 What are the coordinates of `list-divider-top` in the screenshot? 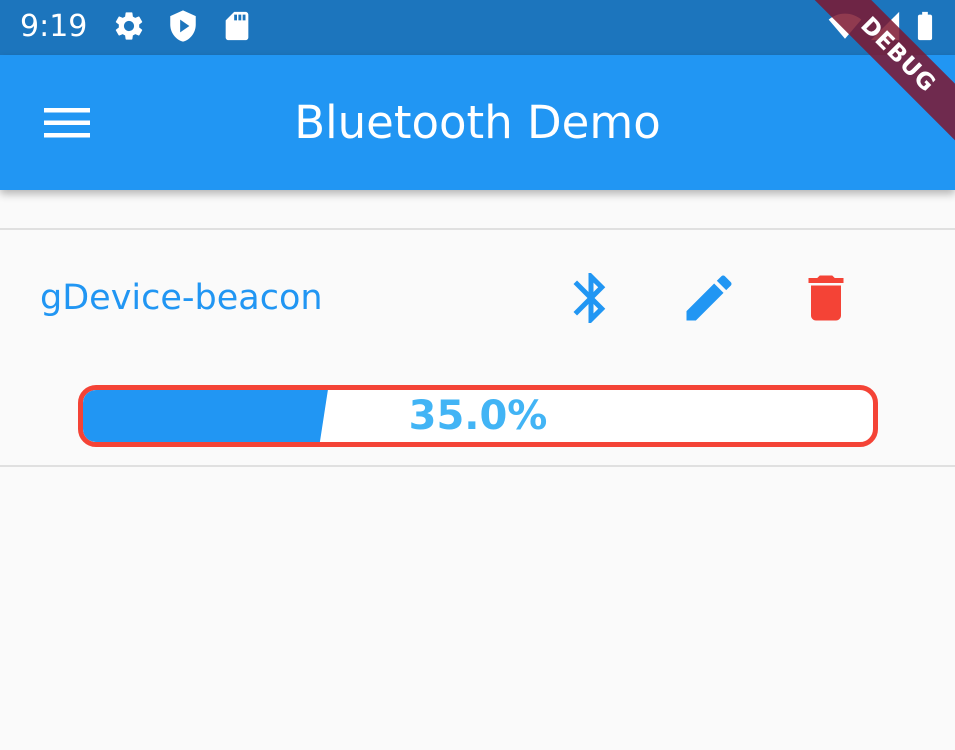 It's located at (477, 229).